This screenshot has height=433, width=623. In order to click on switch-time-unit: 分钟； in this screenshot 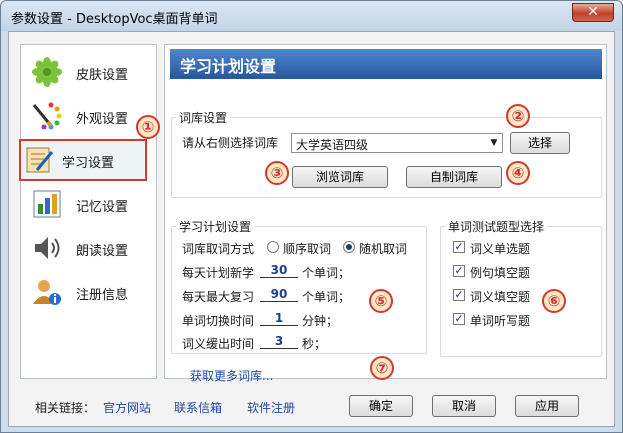, I will do `click(320, 321)`.